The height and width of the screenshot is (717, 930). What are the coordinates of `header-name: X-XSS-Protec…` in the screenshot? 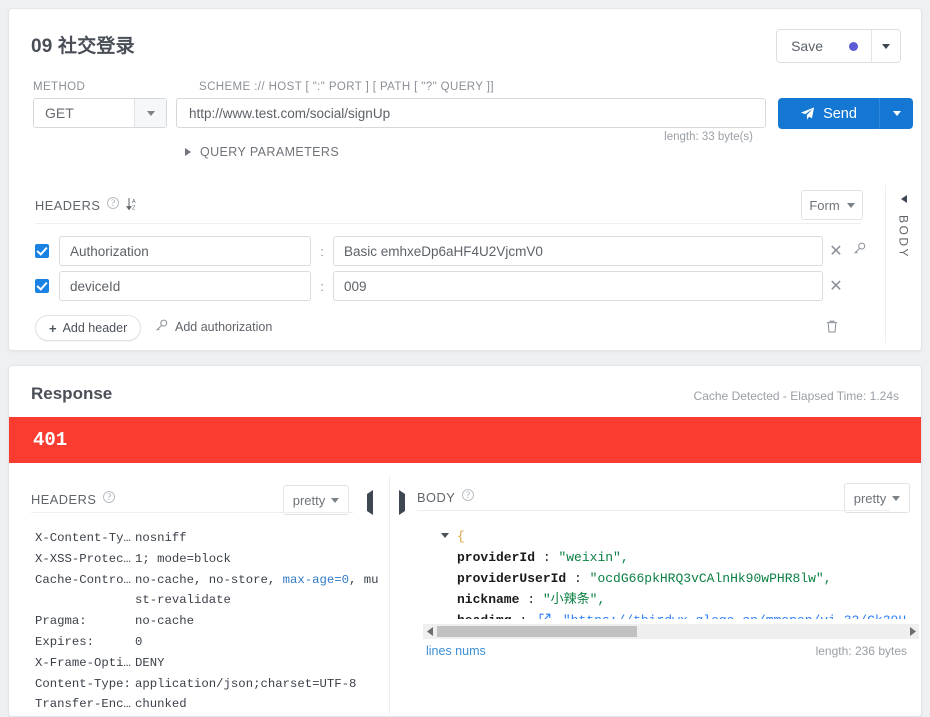 It's located at (83, 558).